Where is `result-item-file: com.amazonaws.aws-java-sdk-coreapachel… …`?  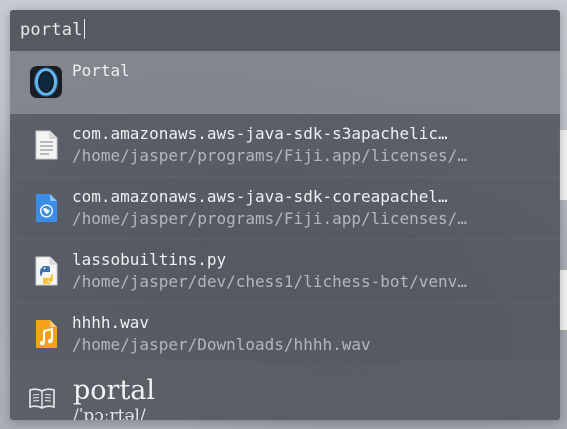 result-item-file: com.amazonaws.aws-java-sdk-coreapachel… … is located at coordinates (285, 208).